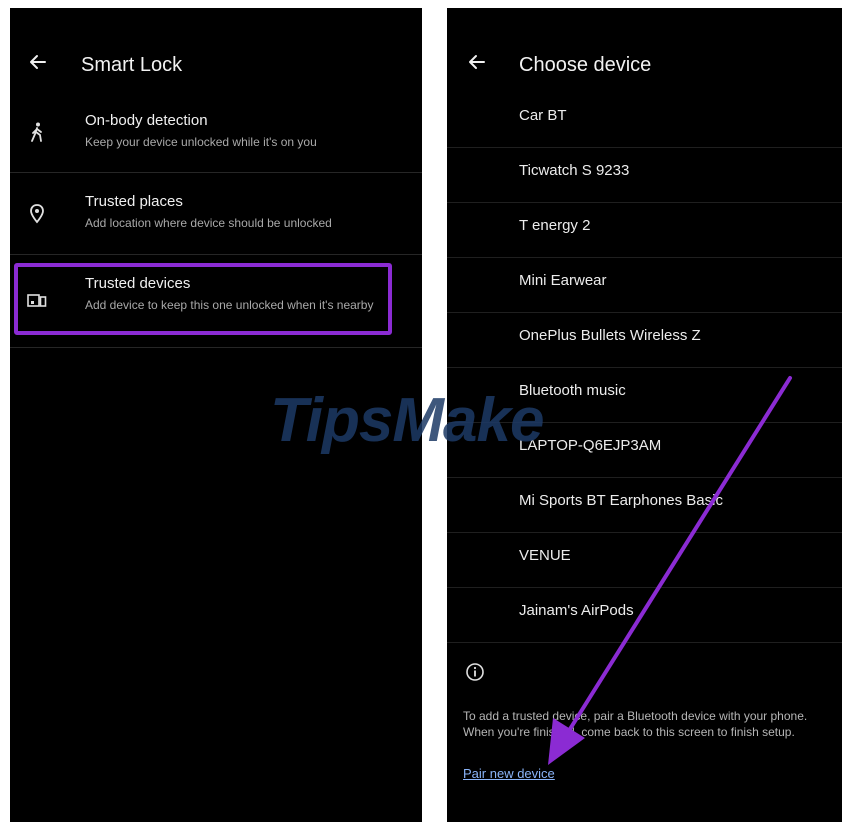 The image size is (850, 826). I want to click on device-name: Bluetooth music, so click(572, 390).